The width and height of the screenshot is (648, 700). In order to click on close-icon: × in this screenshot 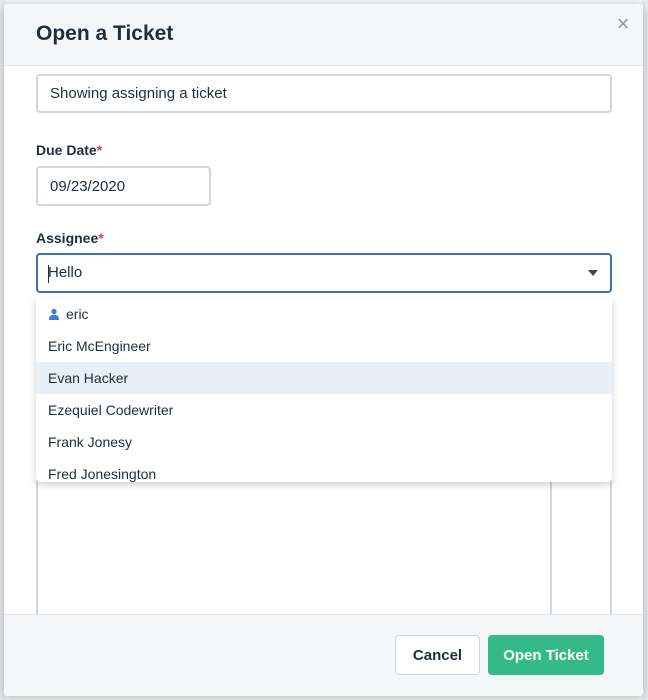, I will do `click(623, 24)`.